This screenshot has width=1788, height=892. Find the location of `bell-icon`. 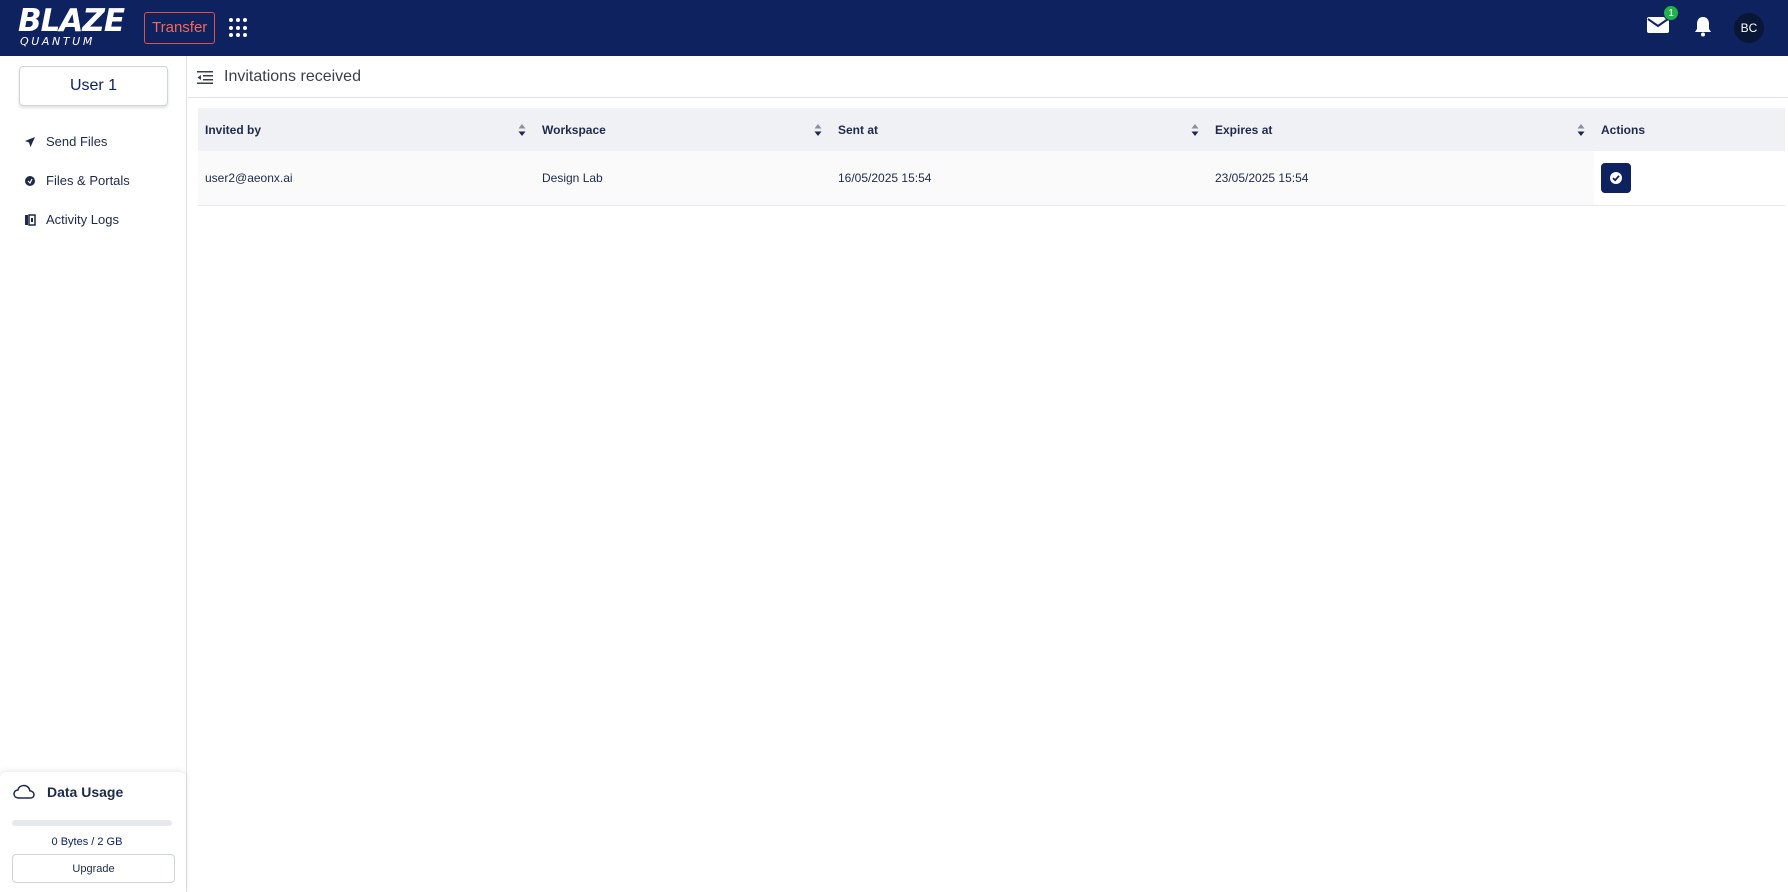

bell-icon is located at coordinates (1703, 26).